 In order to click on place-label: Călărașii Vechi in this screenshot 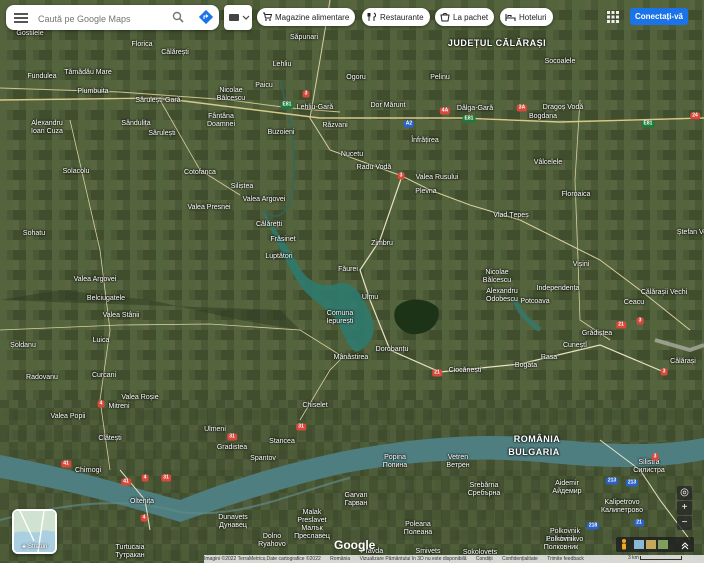, I will do `click(664, 293)`.